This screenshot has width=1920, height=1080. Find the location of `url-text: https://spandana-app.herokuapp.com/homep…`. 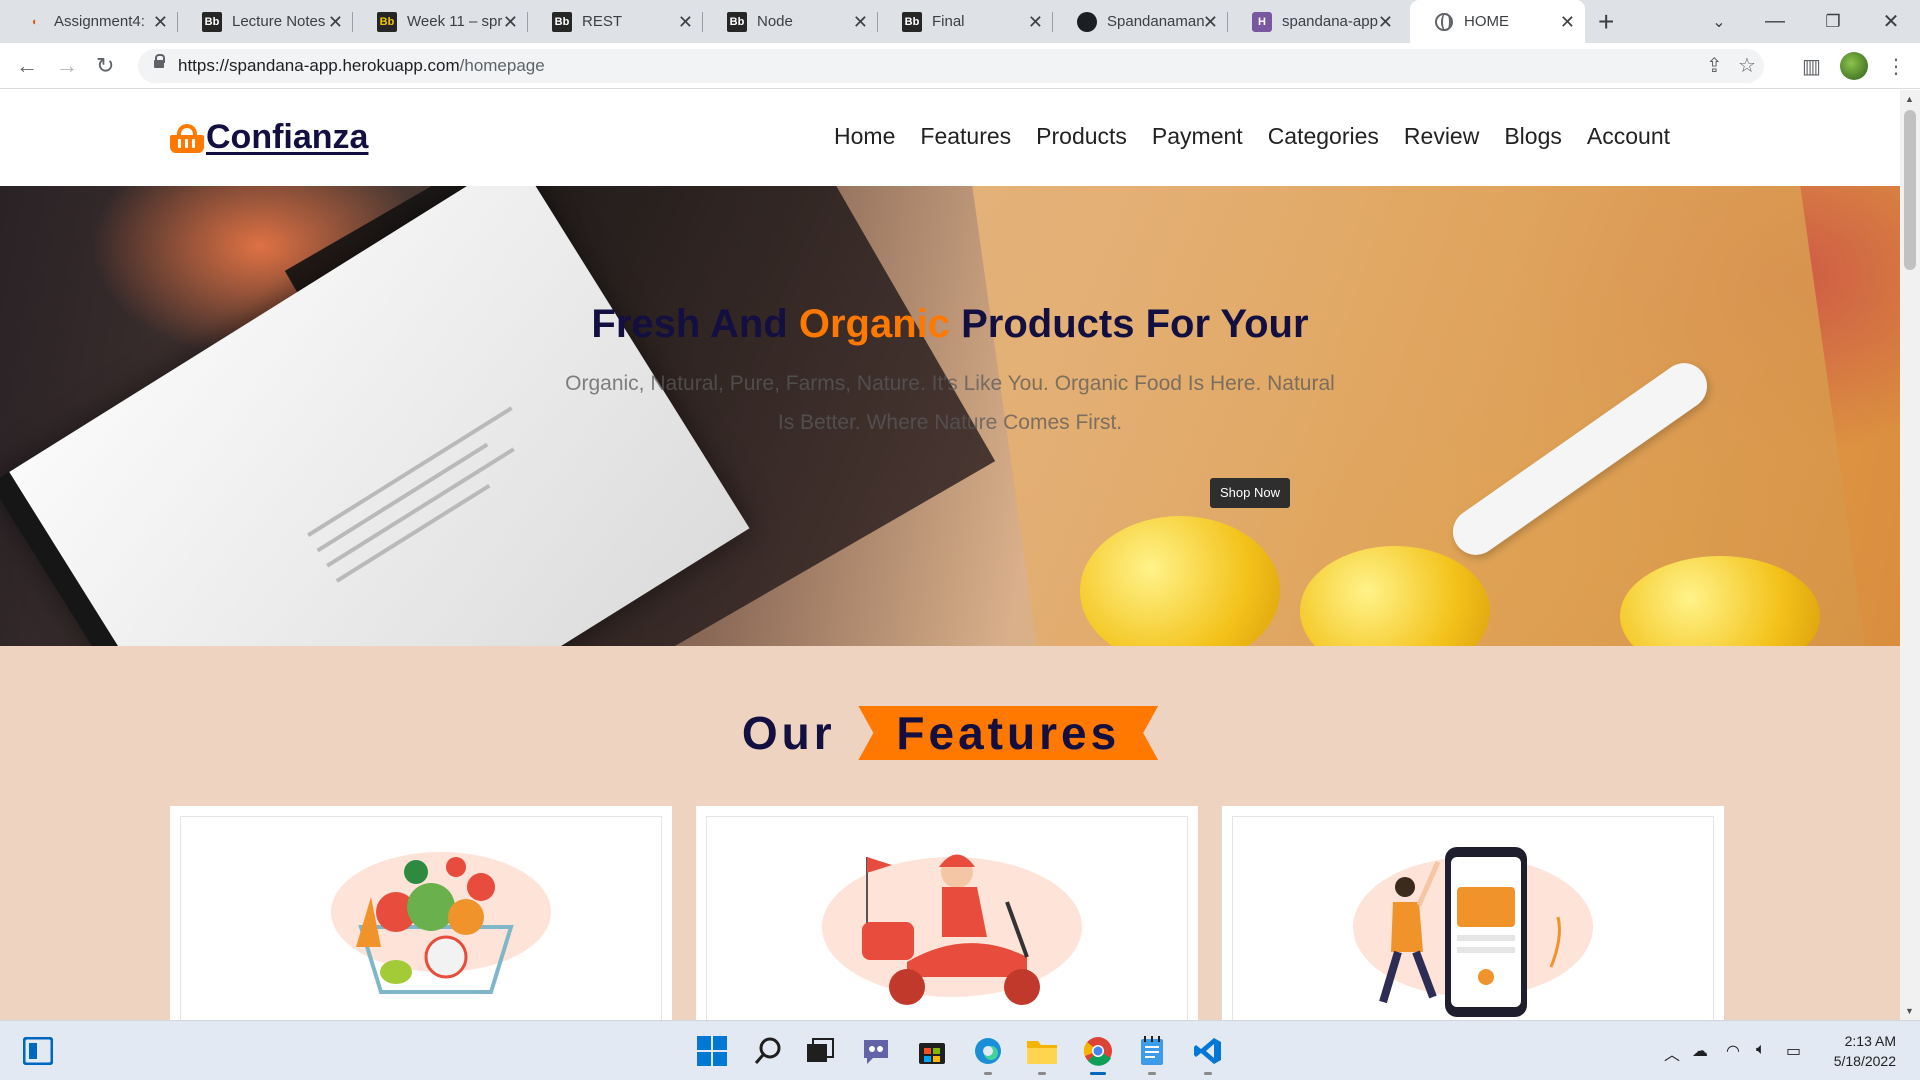

url-text: https://spandana-app.herokuapp.com/homep… is located at coordinates (361, 66).